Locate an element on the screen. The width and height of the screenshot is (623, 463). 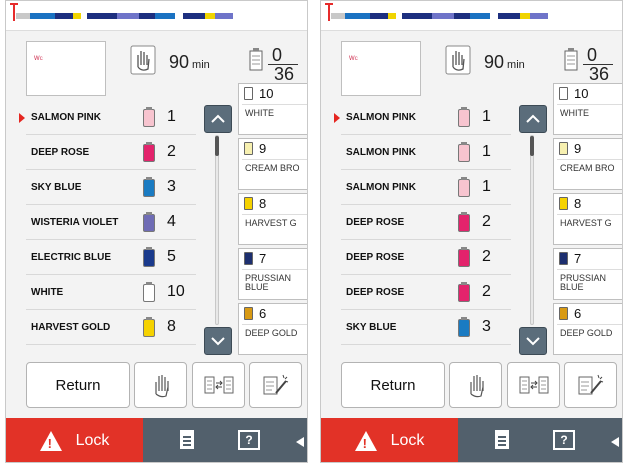
sewing-time: 90 min is located at coordinates (189, 62).